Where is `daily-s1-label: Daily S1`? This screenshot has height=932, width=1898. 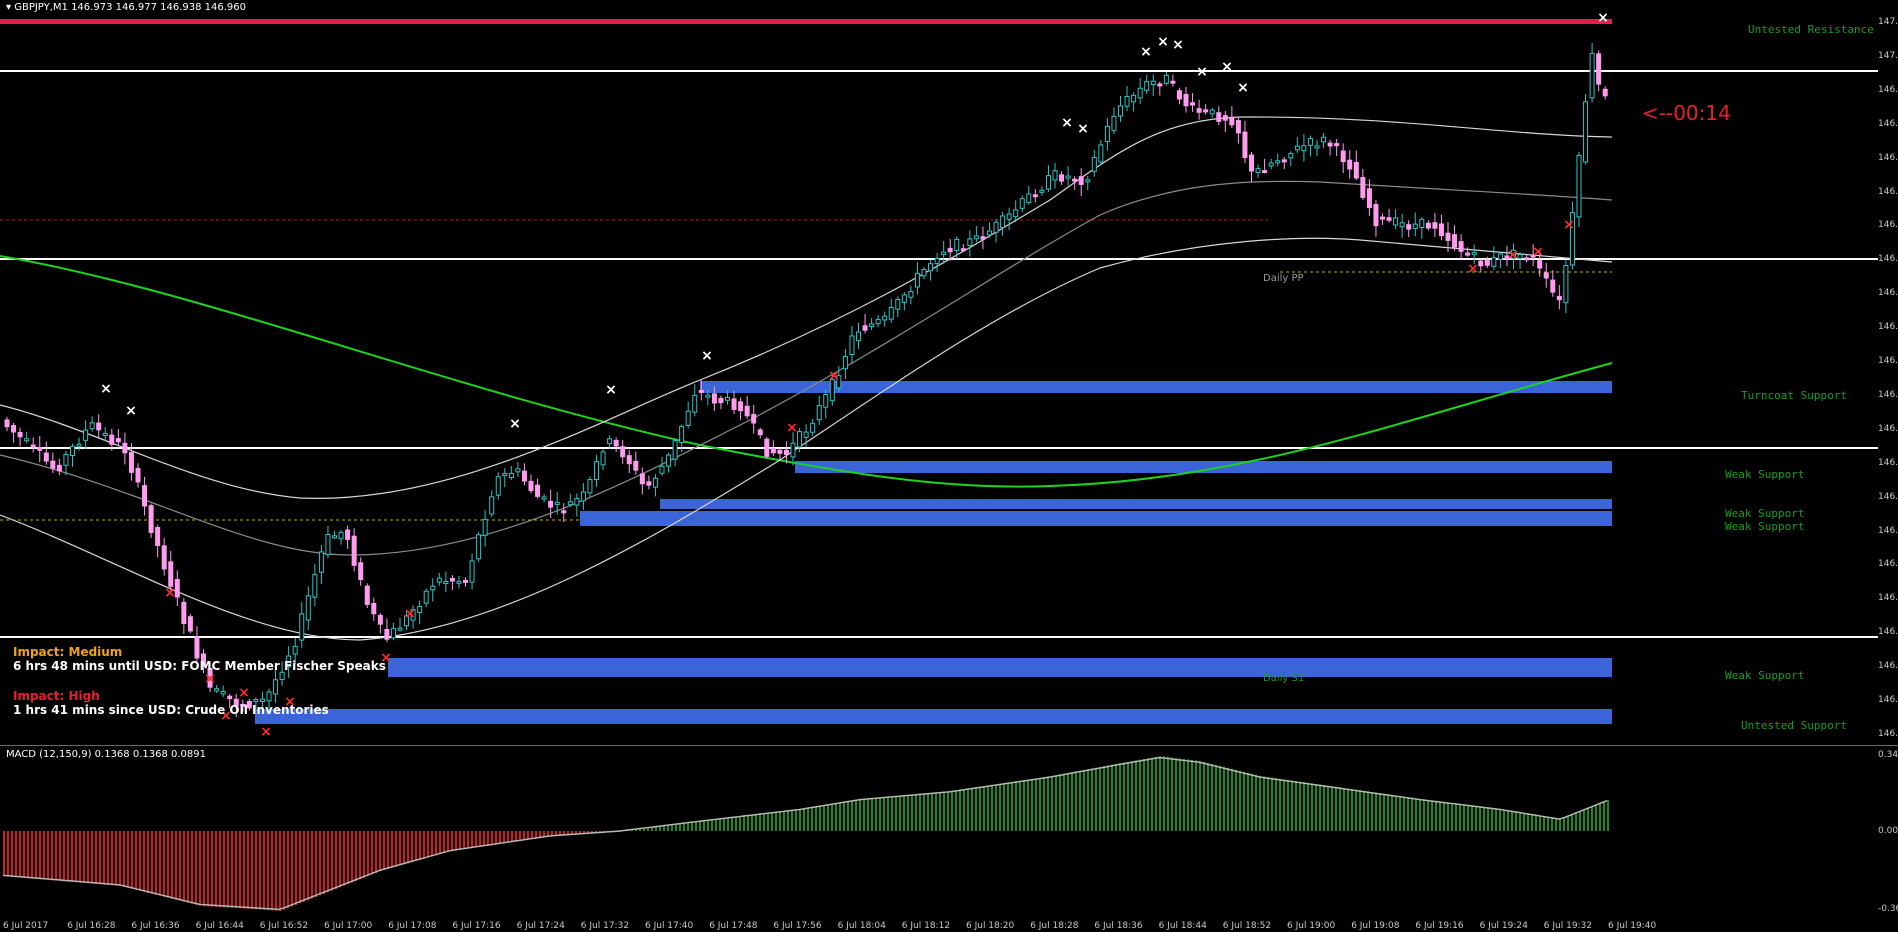 daily-s1-label: Daily S1 is located at coordinates (1284, 678).